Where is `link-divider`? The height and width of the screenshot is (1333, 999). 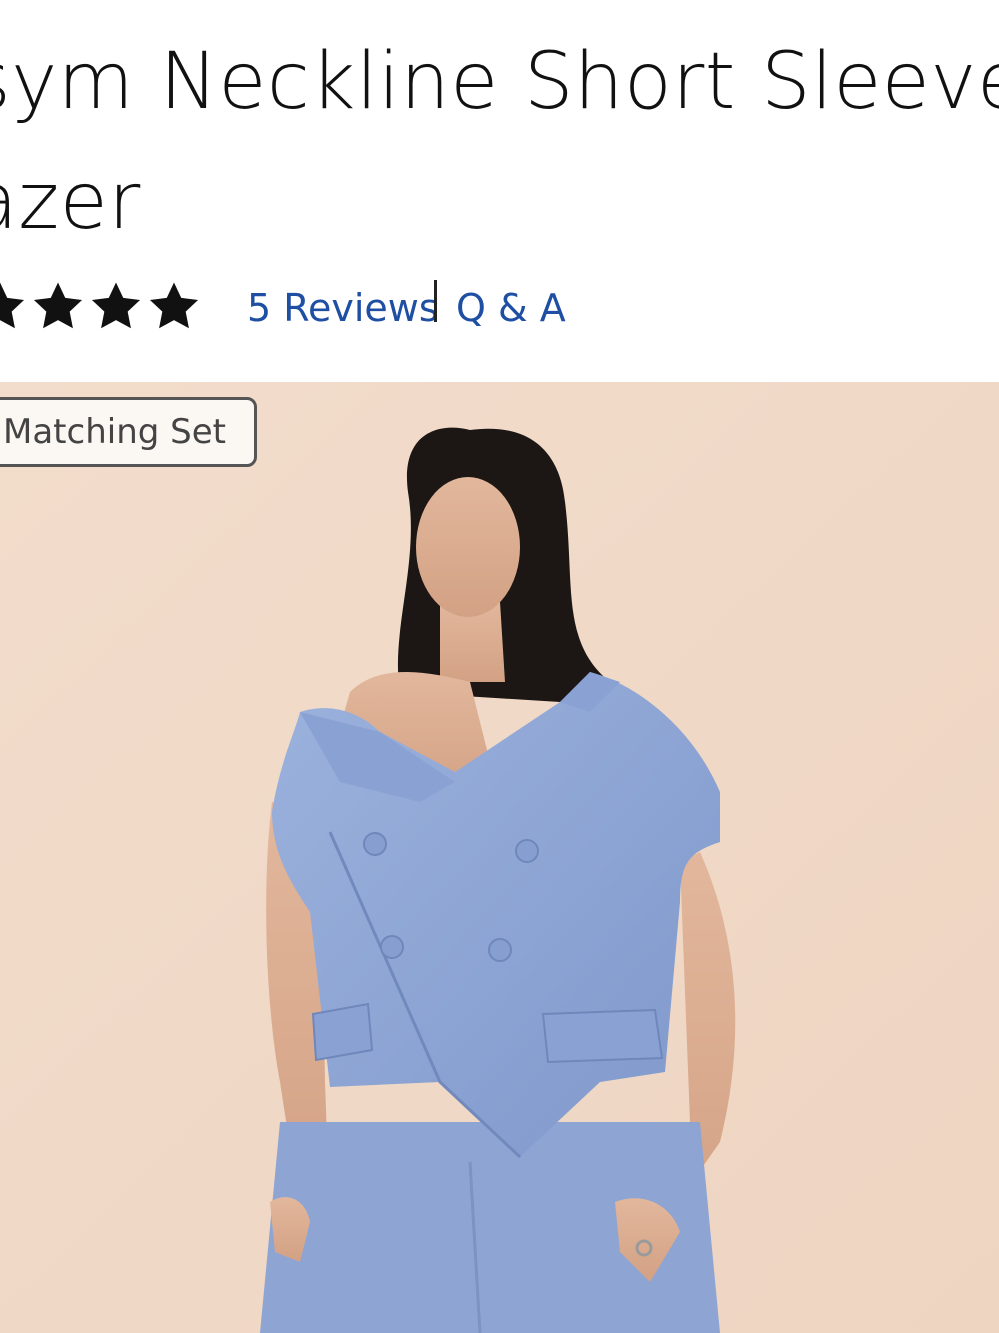
link-divider is located at coordinates (435, 301).